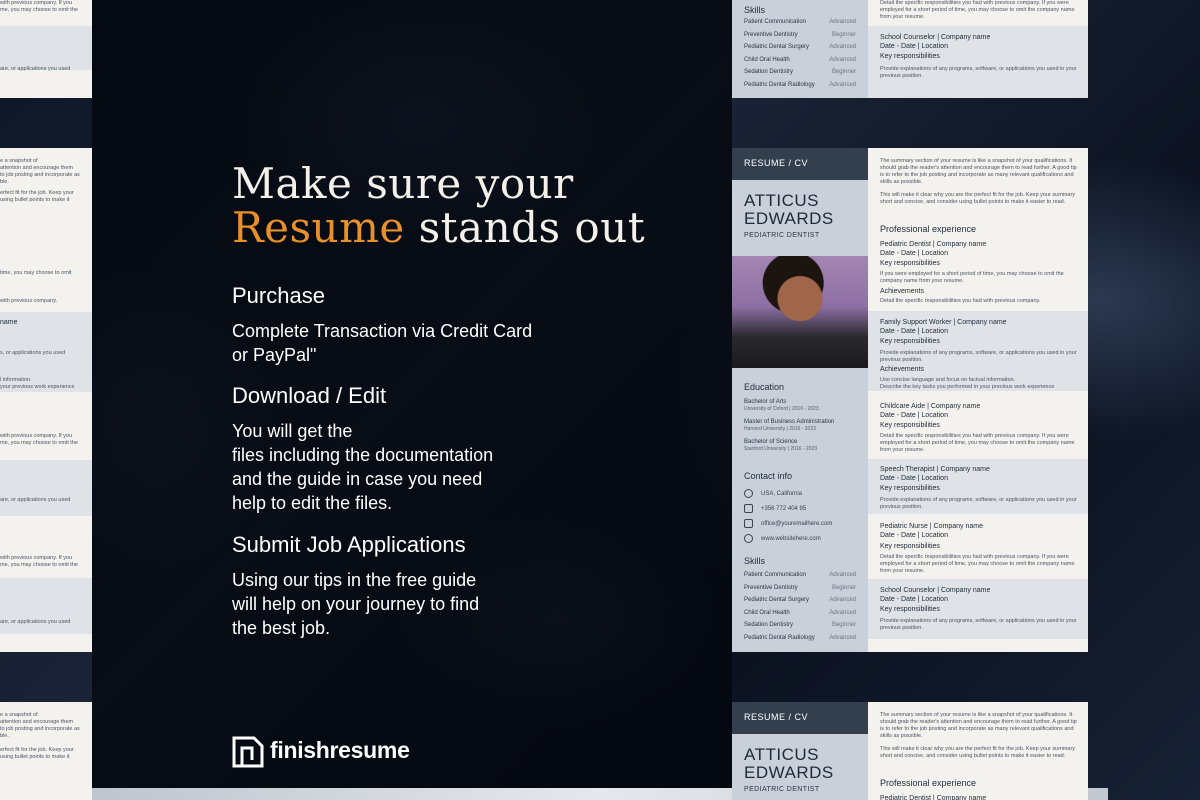  Describe the element at coordinates (788, 538) in the screenshot. I see `contact-website: www.websitehere.com` at that location.